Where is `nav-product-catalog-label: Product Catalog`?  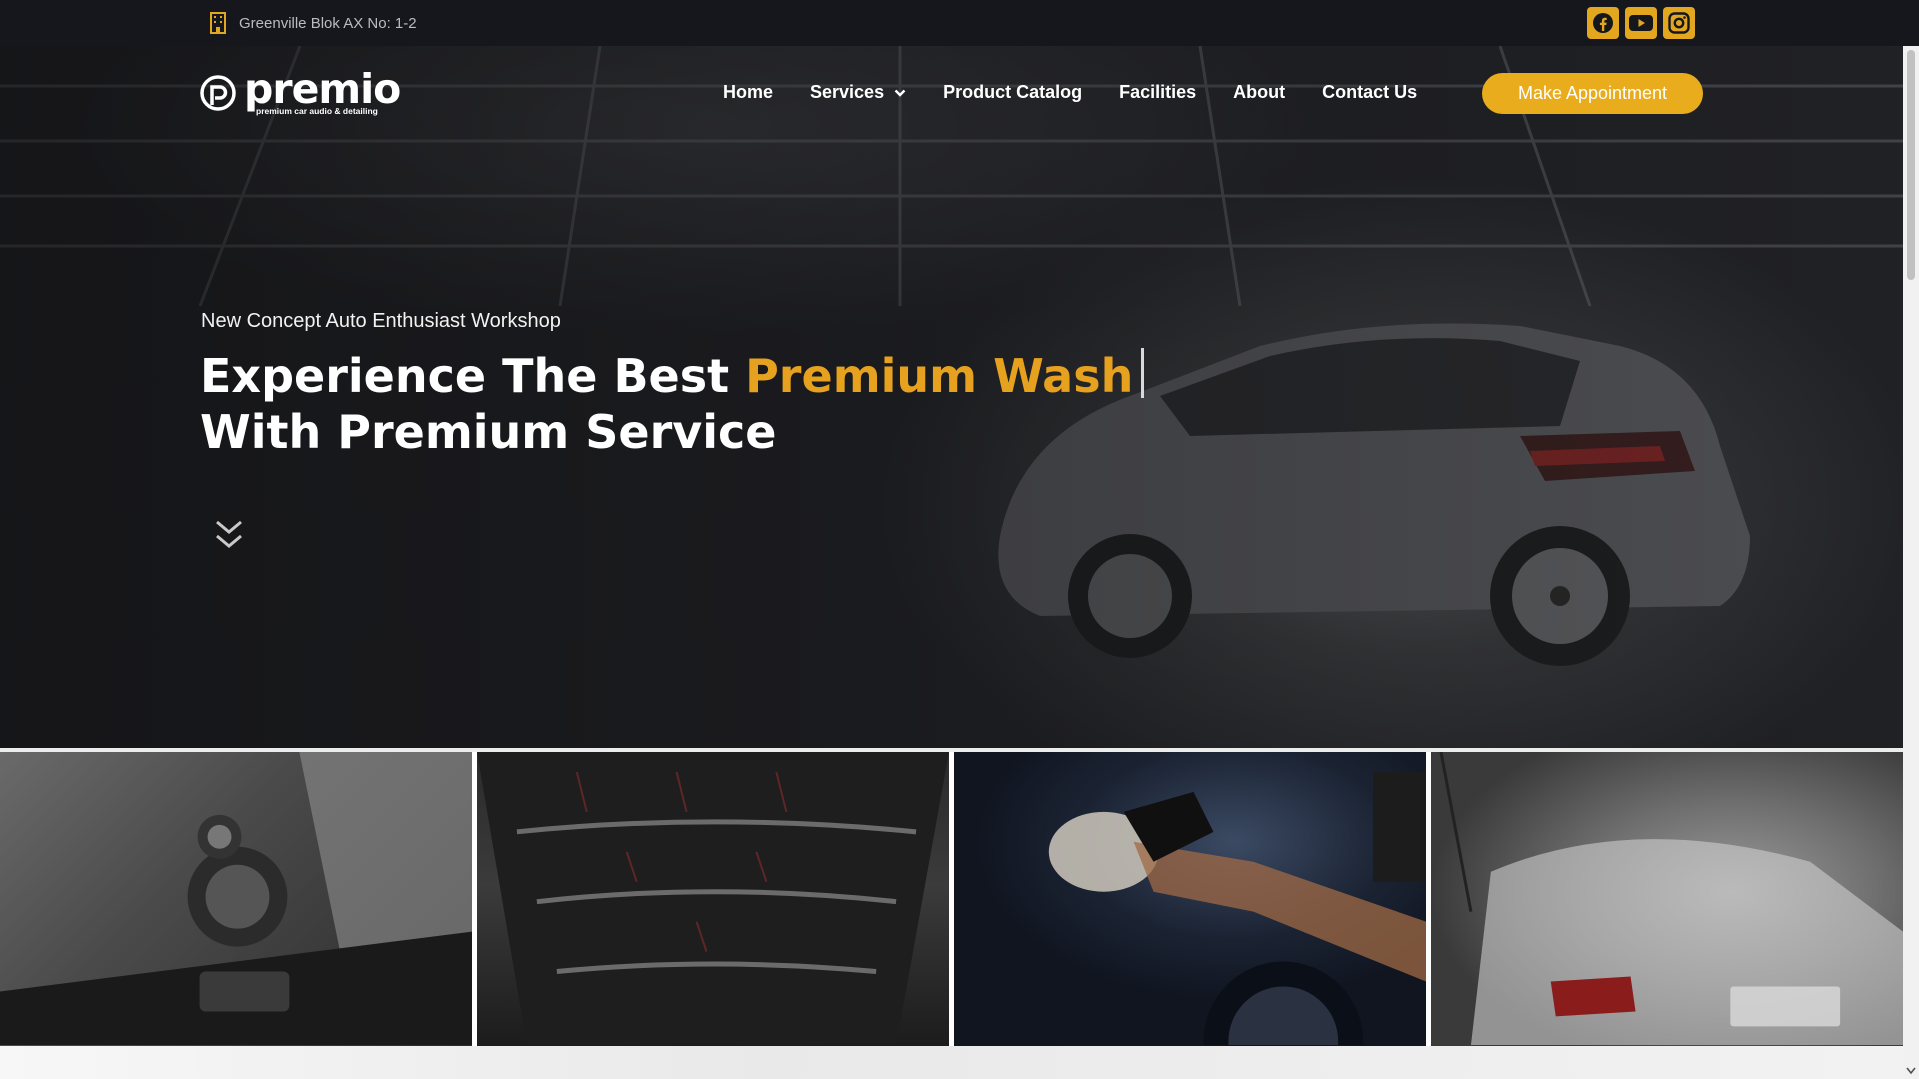
nav-product-catalog-label: Product Catalog is located at coordinates (1013, 92).